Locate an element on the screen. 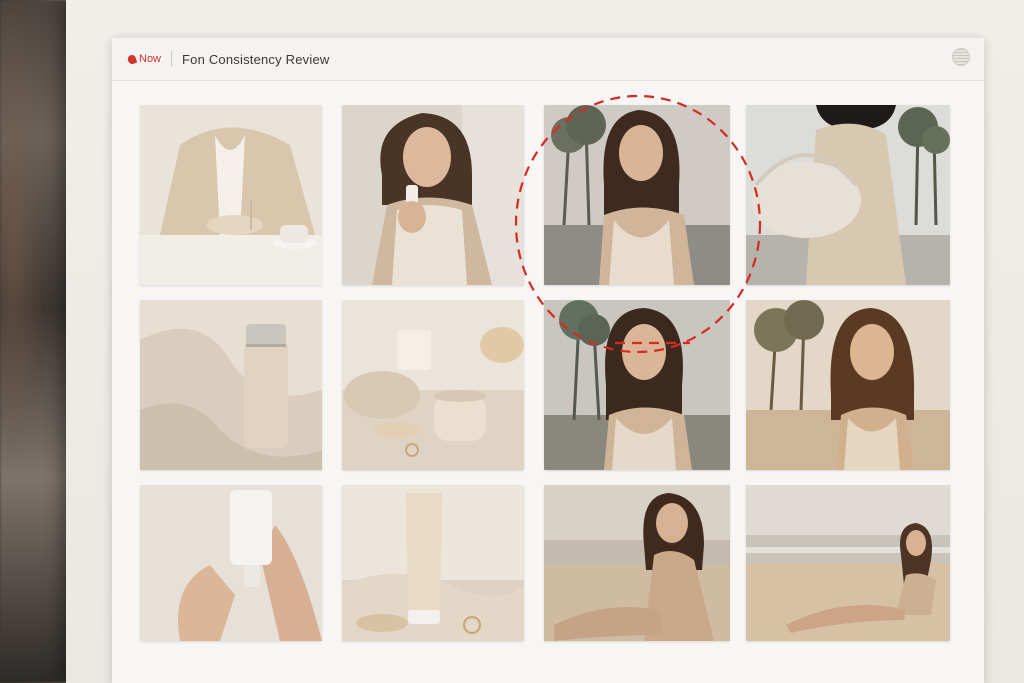 Image resolution: width=1024 pixels, height=683 pixels. tile-woman-palms is located at coordinates (637, 195).